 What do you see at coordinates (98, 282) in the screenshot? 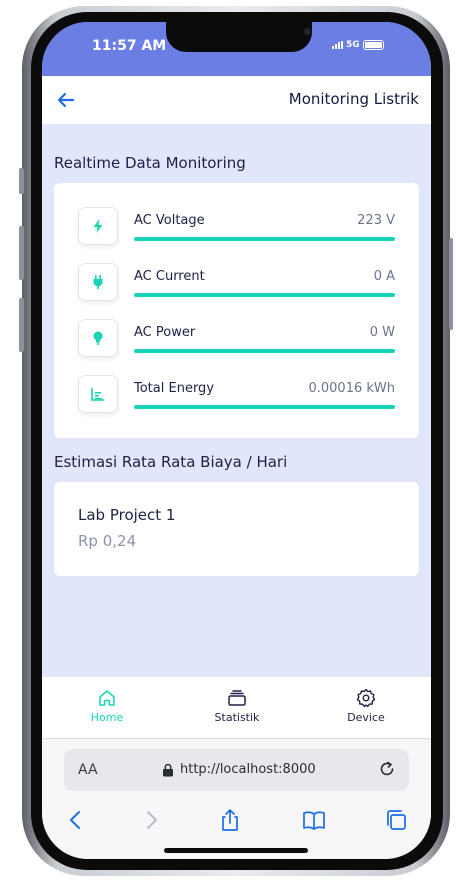
I see `plug-icon` at bounding box center [98, 282].